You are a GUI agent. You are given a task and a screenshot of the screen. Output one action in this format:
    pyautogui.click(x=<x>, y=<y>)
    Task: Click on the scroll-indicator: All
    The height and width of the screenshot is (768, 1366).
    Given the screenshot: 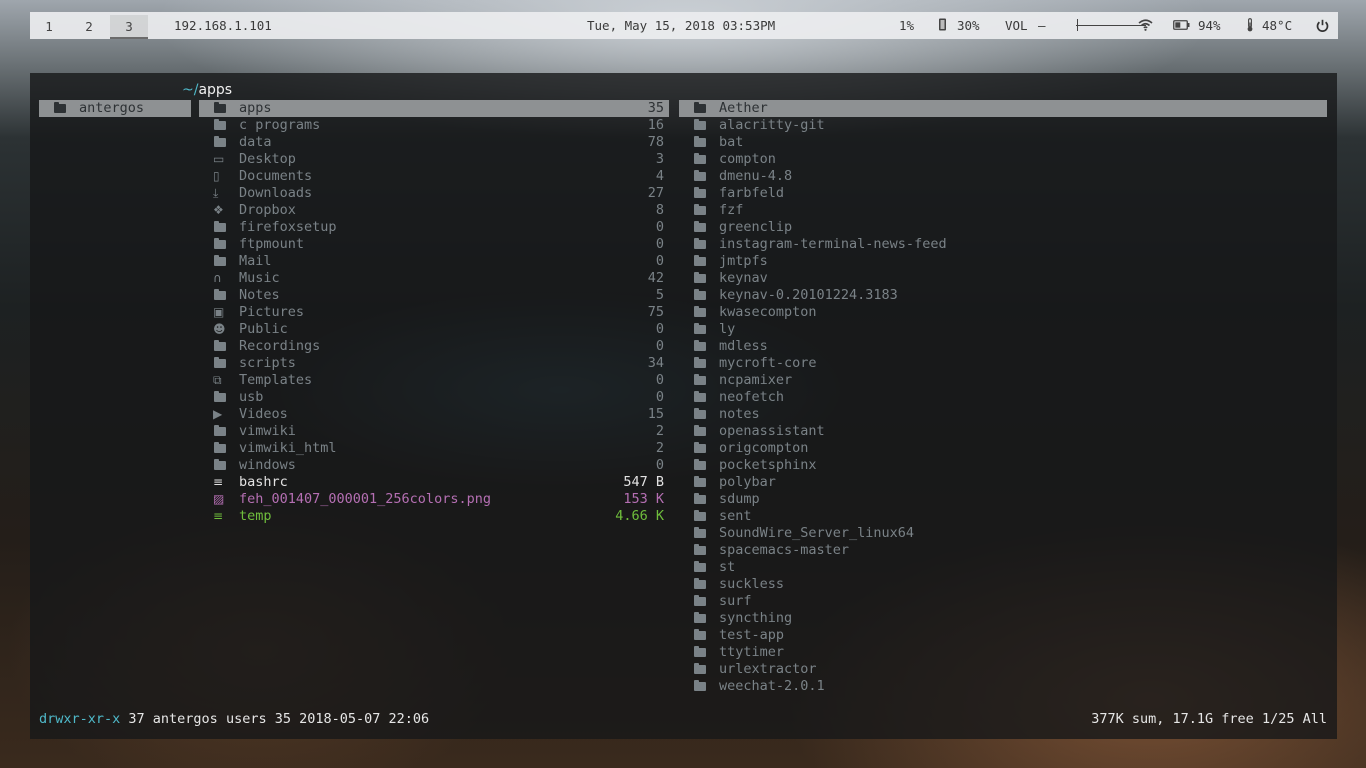 What is the action you would take?
    pyautogui.click(x=1314, y=719)
    